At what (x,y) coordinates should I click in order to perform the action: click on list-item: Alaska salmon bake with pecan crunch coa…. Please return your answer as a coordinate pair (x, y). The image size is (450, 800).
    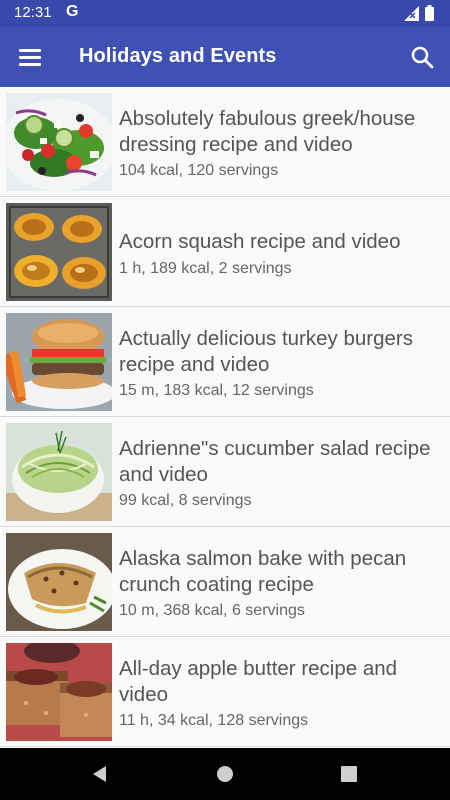
    Looking at the image, I should click on (225, 582).